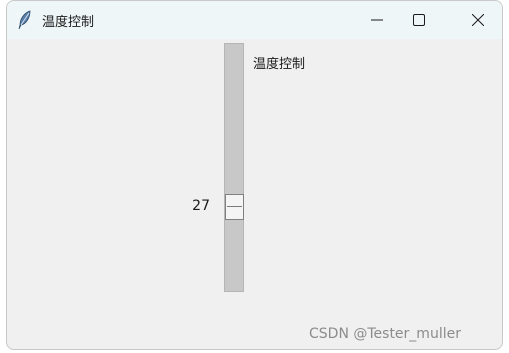 The image size is (509, 353). I want to click on maximize-icon, so click(419, 20).